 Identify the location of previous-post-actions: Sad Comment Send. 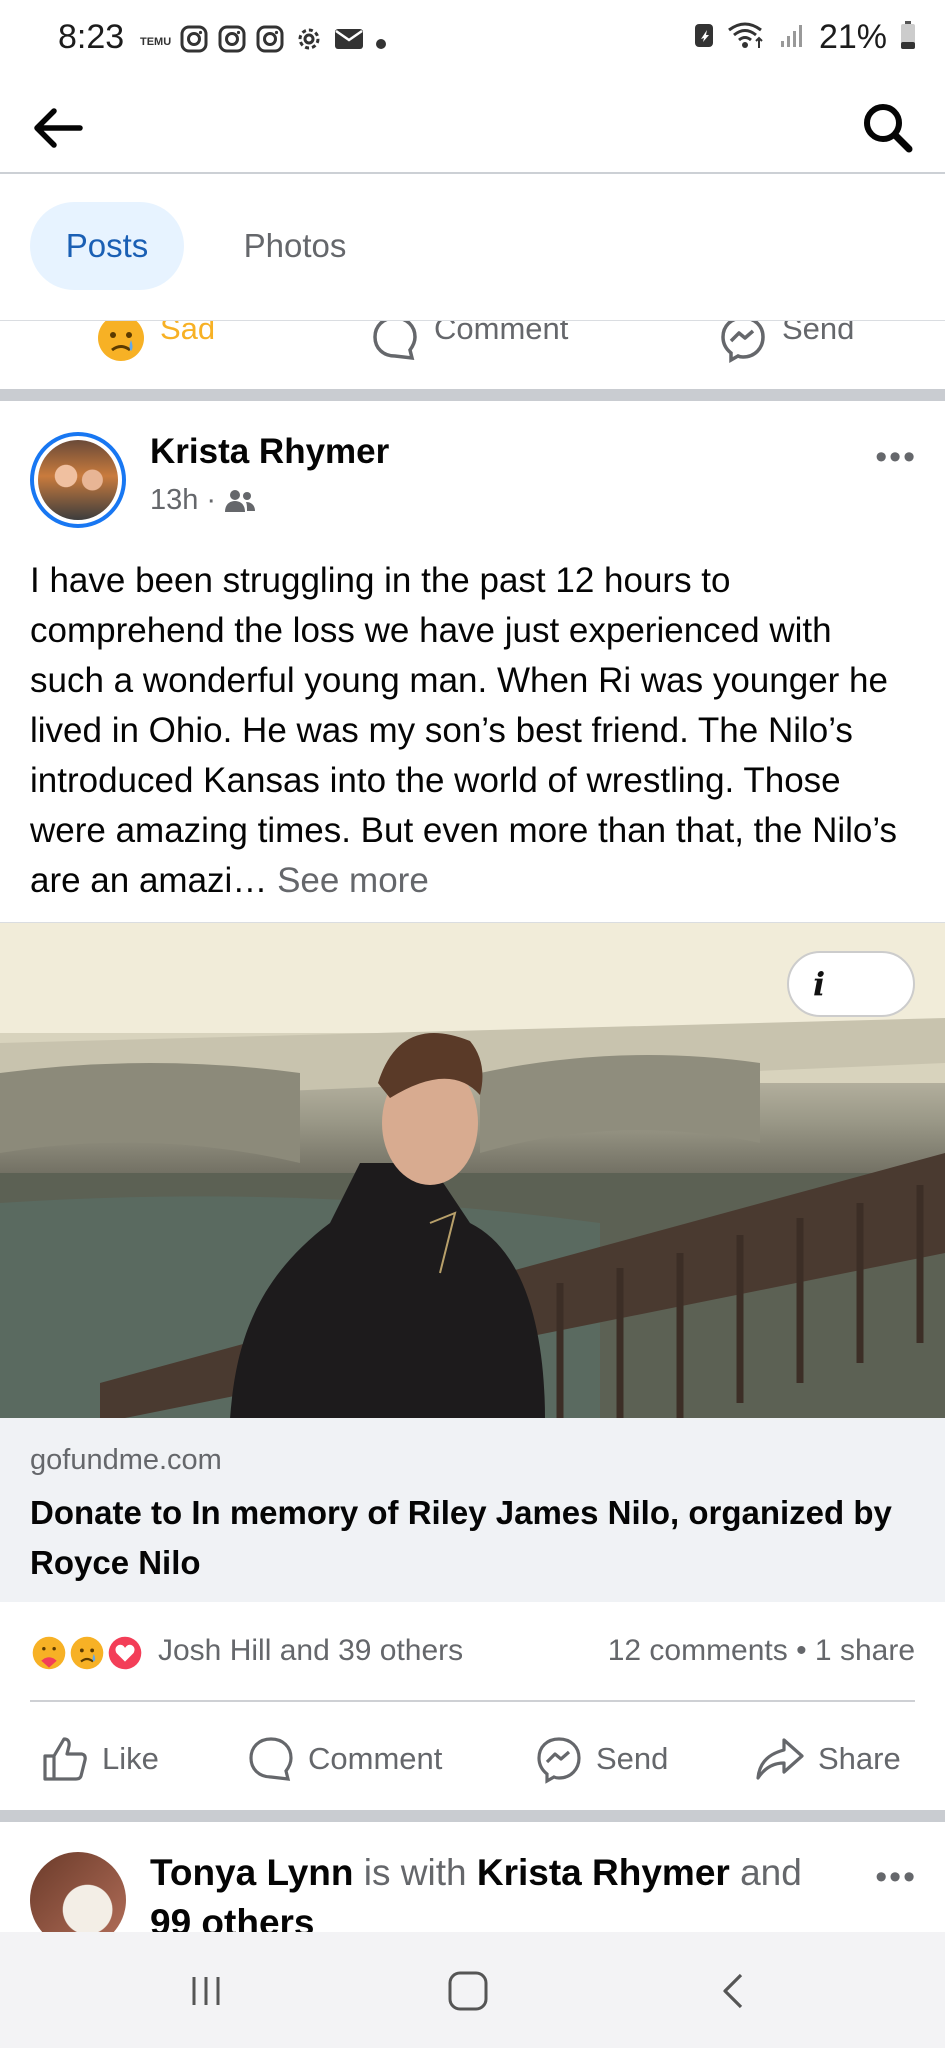
(472, 355).